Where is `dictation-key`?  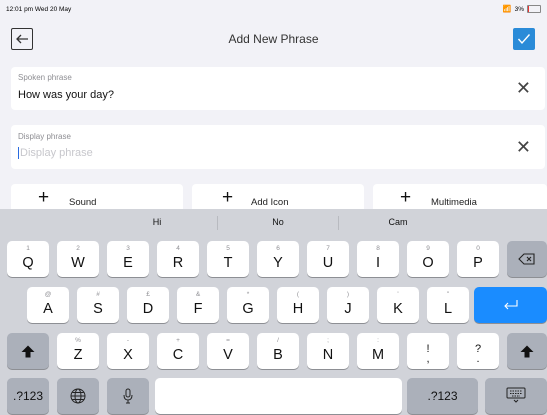
dictation-key is located at coordinates (128, 396).